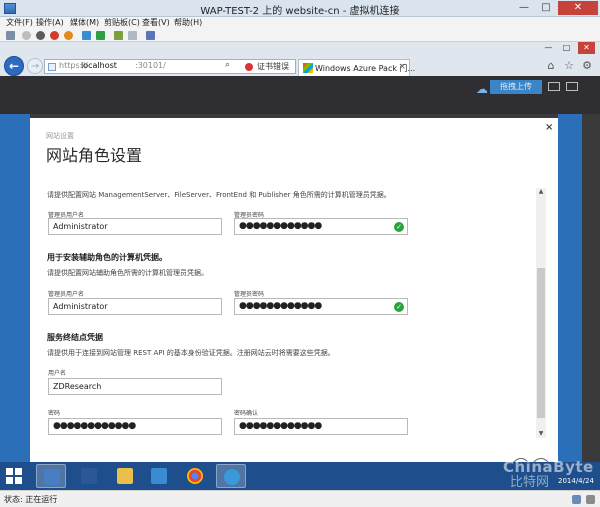  What do you see at coordinates (300, 11) in the screenshot?
I see `vm-window-title: WAP-TEST-2 上的 website-cn - 虚拟机连接` at bounding box center [300, 11].